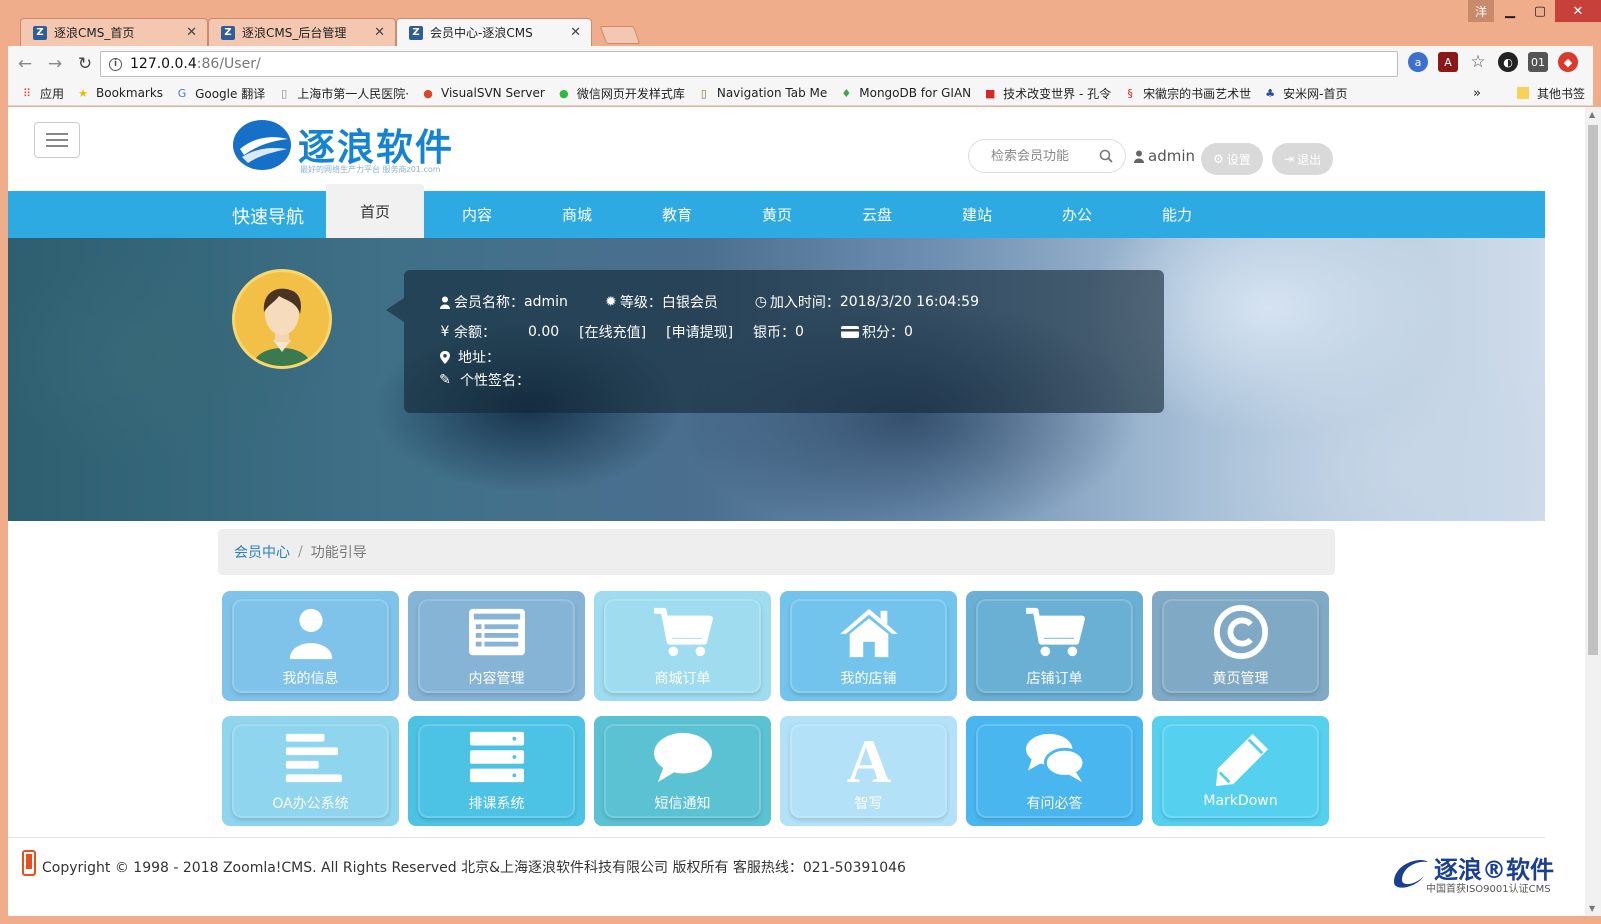  Describe the element at coordinates (496, 771) in the screenshot. I see `function-tile: 排课系统` at that location.